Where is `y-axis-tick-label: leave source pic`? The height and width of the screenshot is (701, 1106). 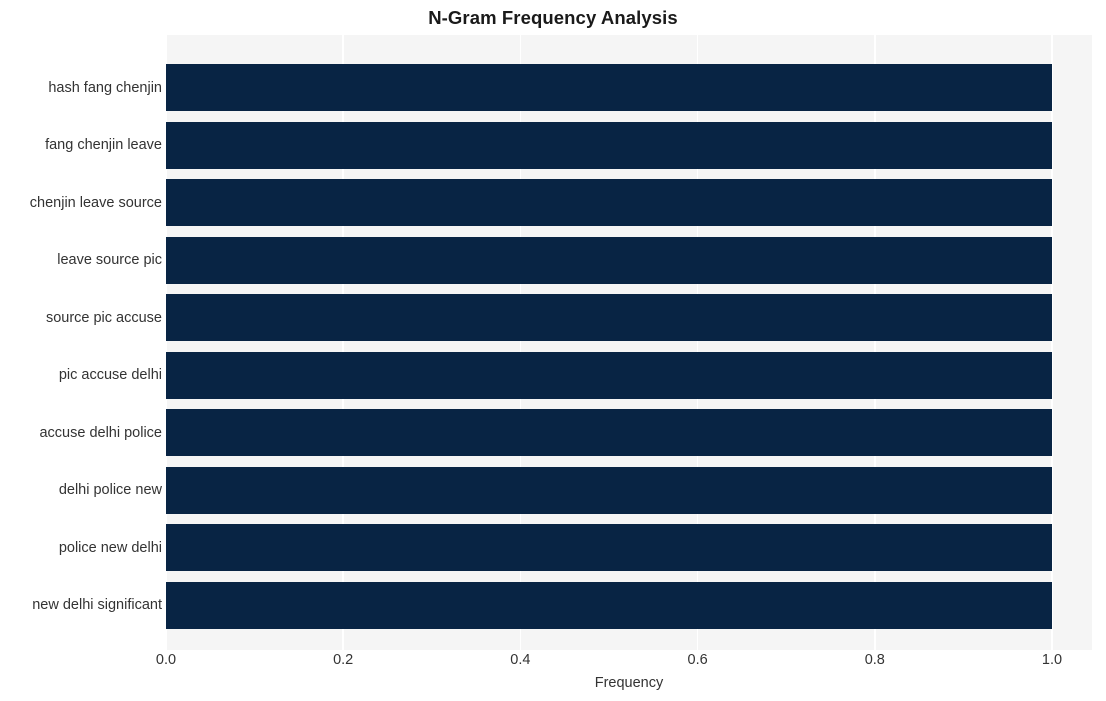 y-axis-tick-label: leave source pic is located at coordinates (109, 260).